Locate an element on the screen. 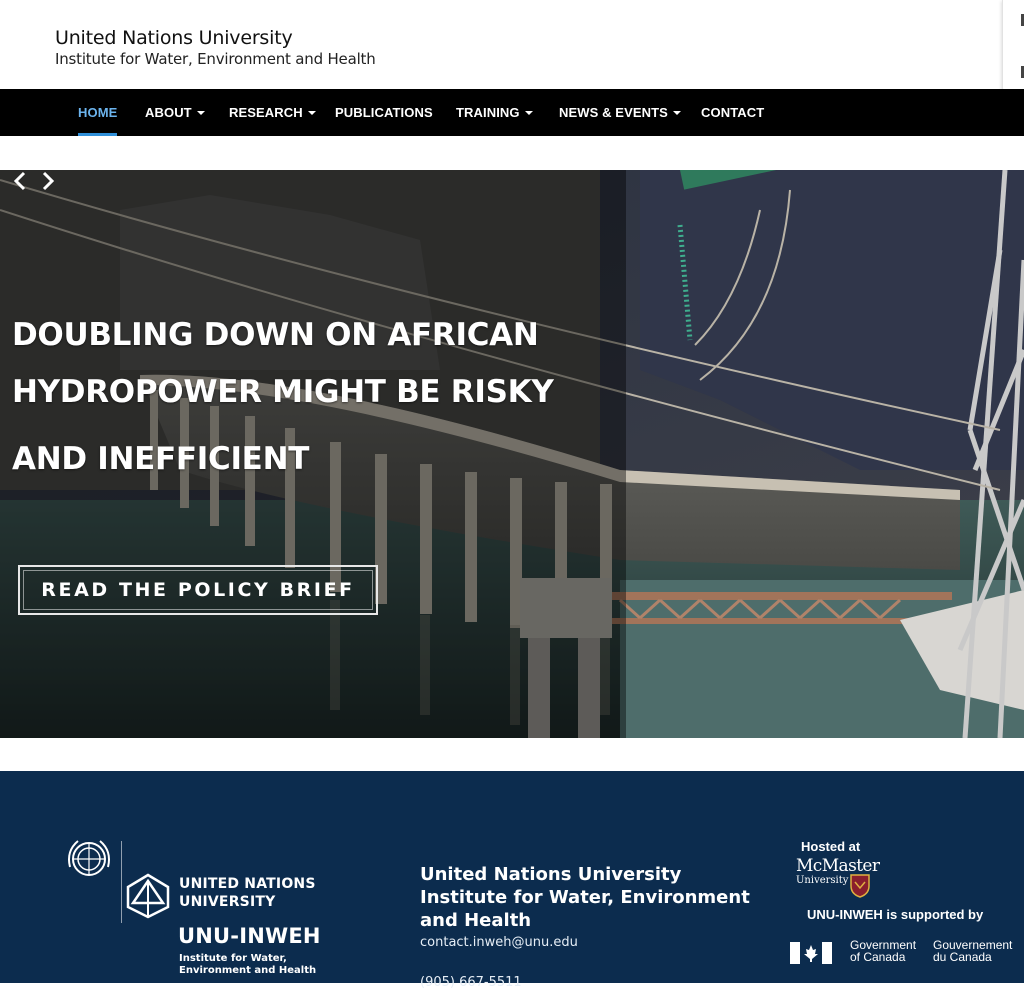 The height and width of the screenshot is (990, 1024). site-title: United Nations University is located at coordinates (215, 38).